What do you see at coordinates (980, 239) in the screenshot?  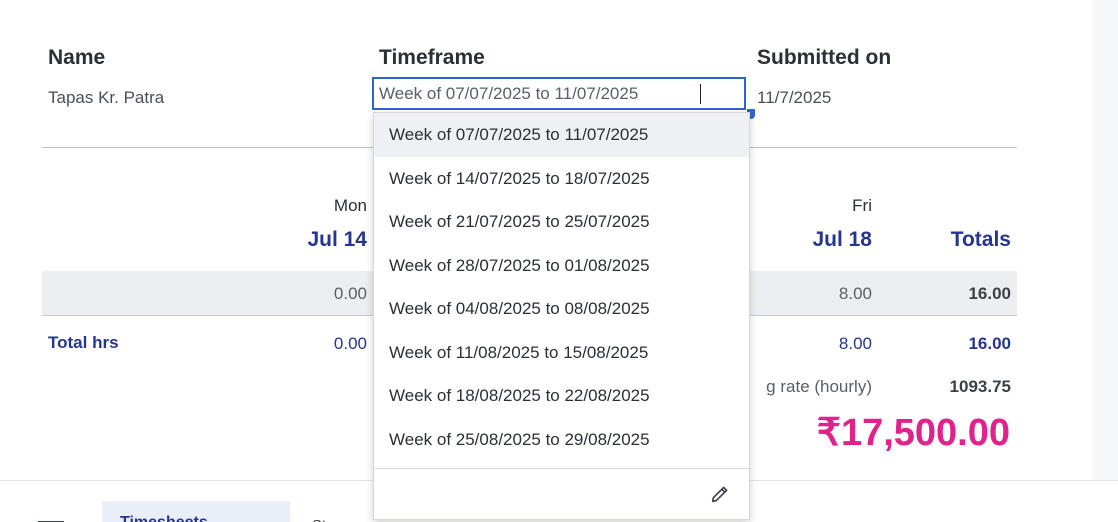 I see `totals-header: Totals` at bounding box center [980, 239].